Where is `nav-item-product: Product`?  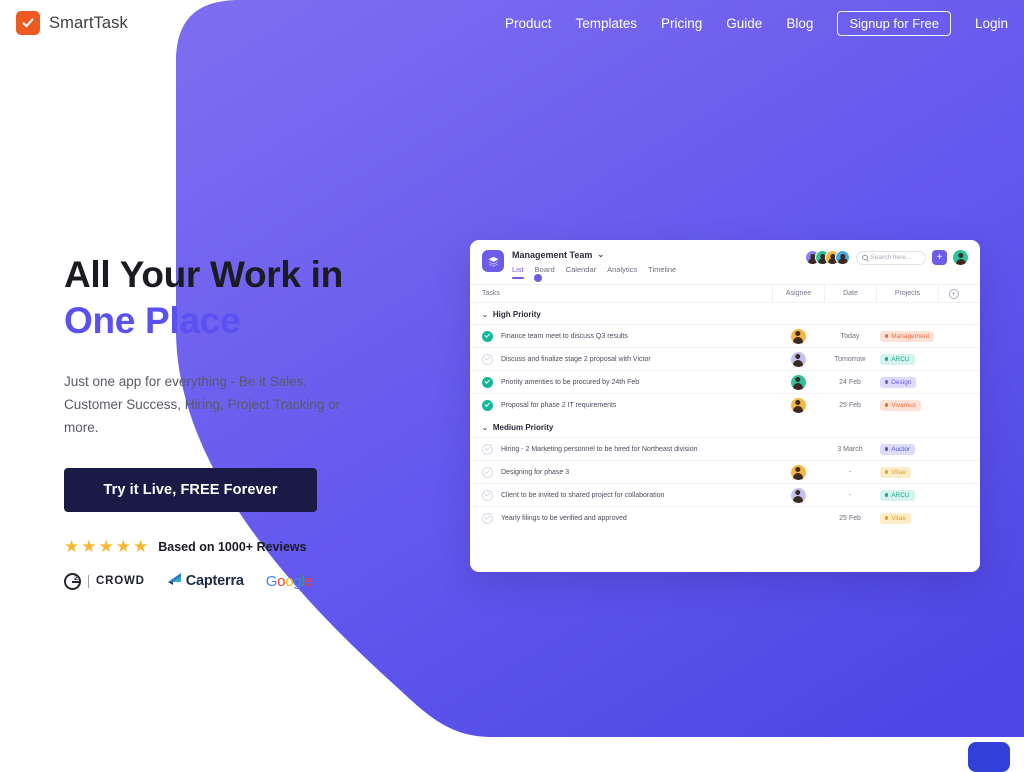 nav-item-product: Product is located at coordinates (528, 23).